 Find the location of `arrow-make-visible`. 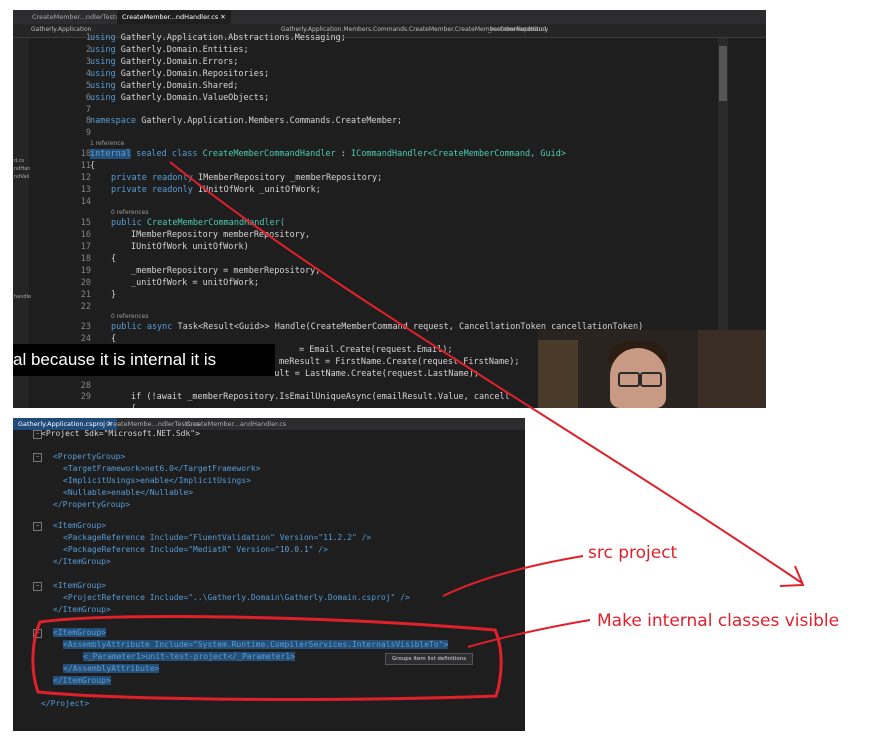

arrow-make-visible is located at coordinates (529, 633).